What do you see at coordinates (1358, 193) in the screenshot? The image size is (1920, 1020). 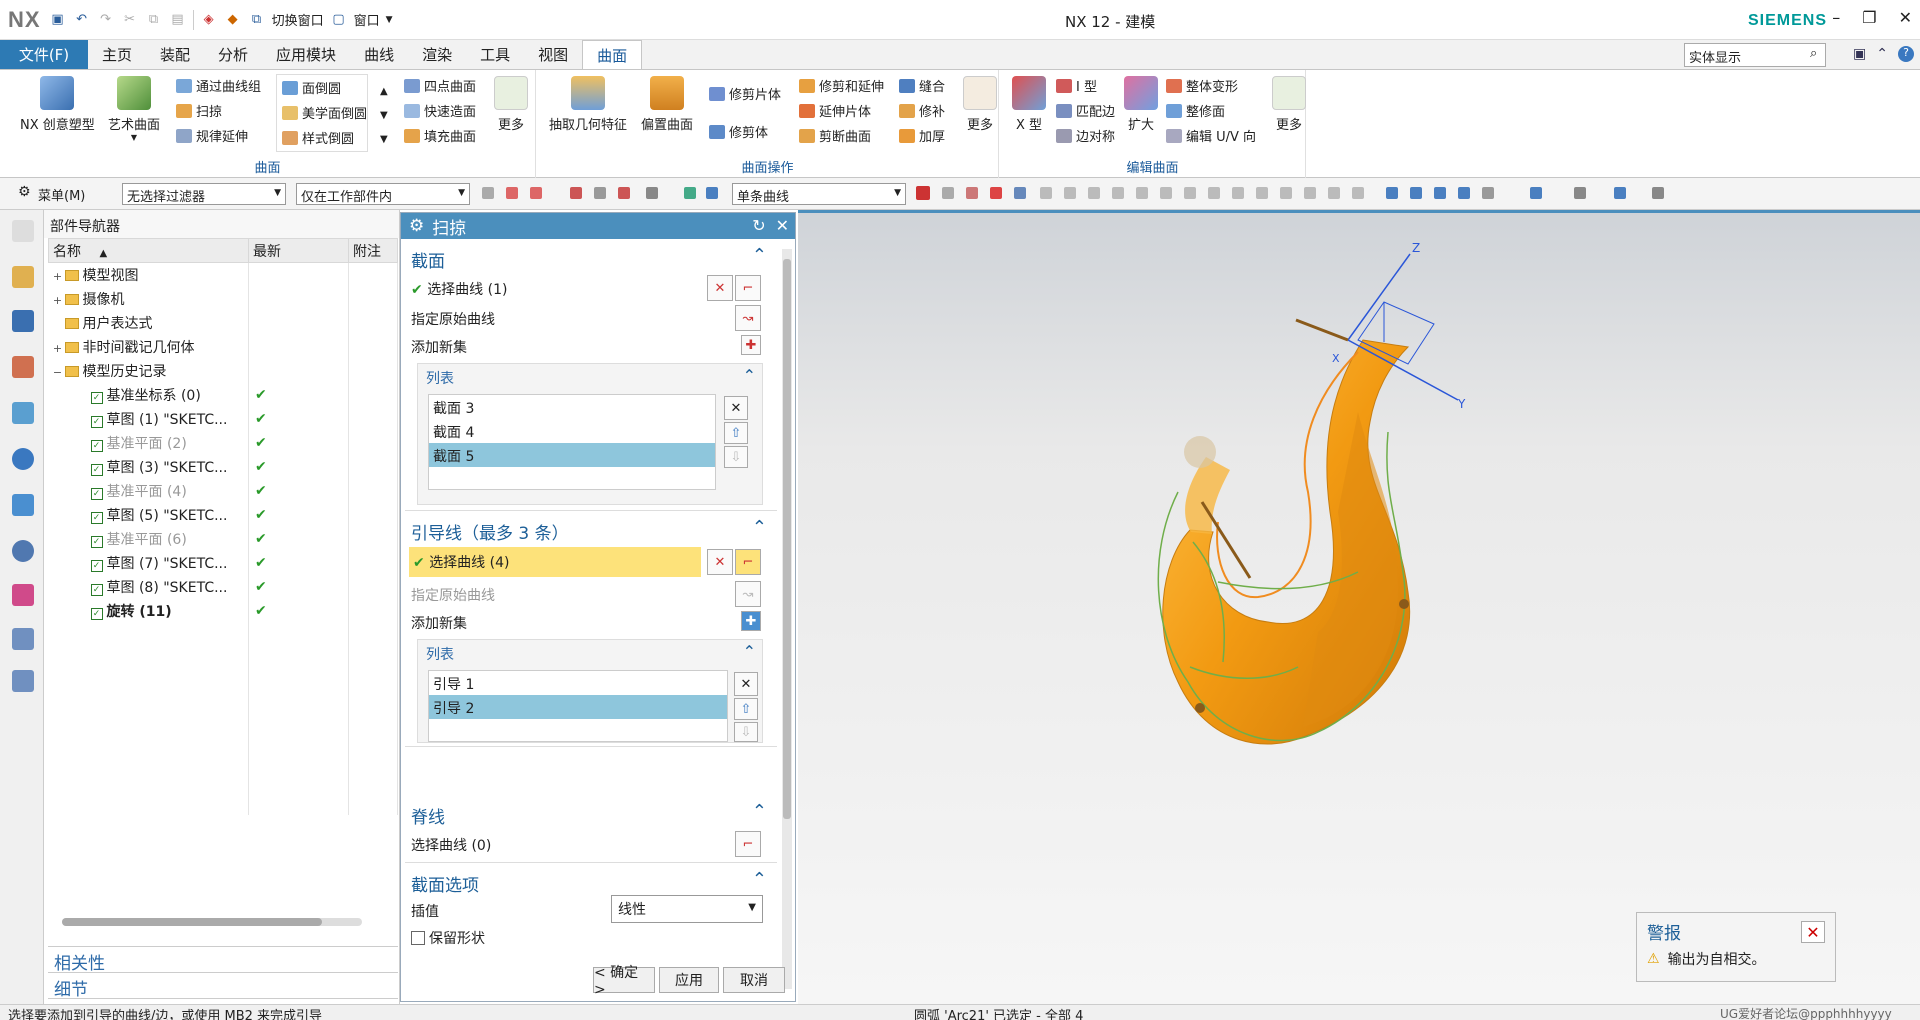 I see `snap-toggle-icon` at bounding box center [1358, 193].